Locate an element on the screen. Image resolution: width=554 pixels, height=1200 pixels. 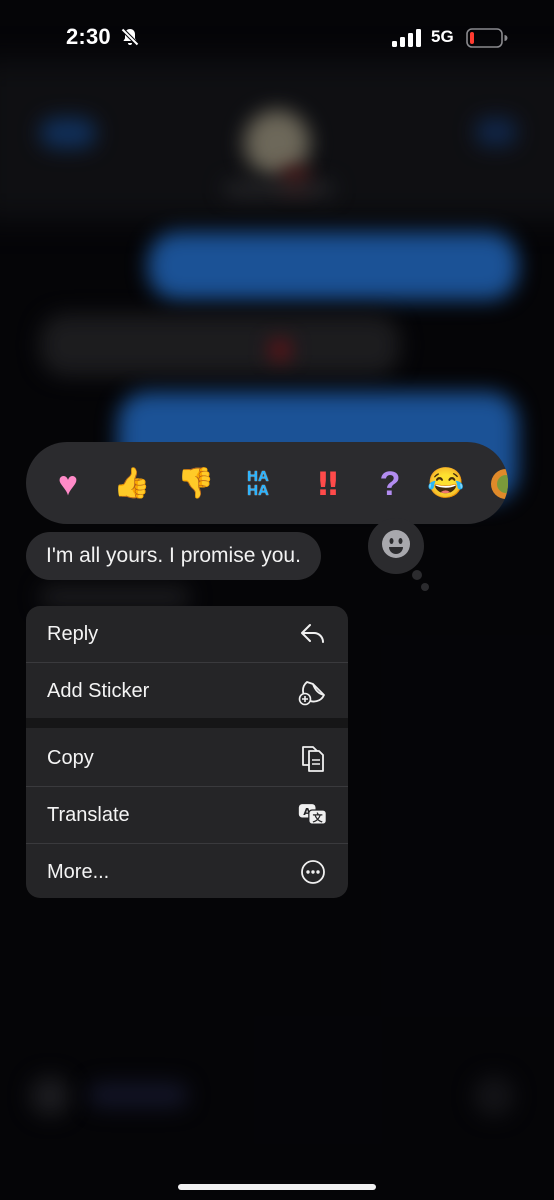
exclamation-reaction-icon: ‼ is located at coordinates (326, 484).